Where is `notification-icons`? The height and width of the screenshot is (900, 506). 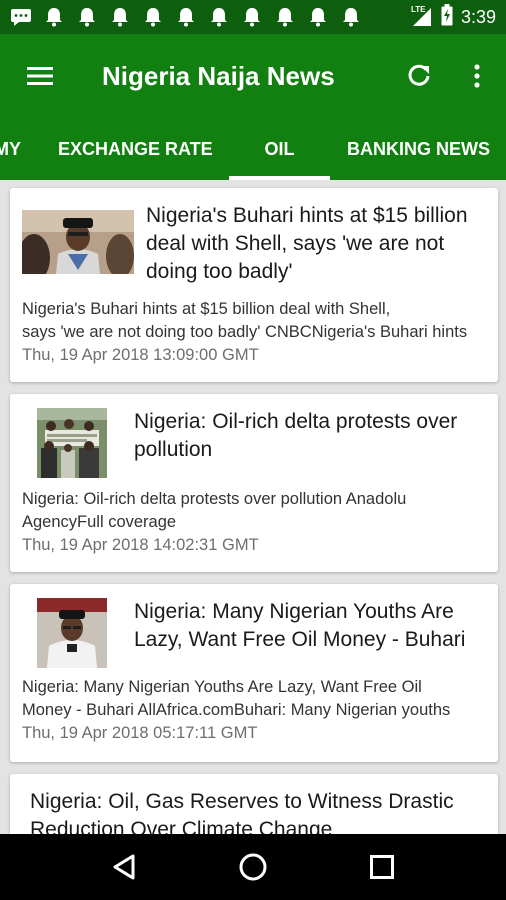 notification-icons is located at coordinates (186, 17).